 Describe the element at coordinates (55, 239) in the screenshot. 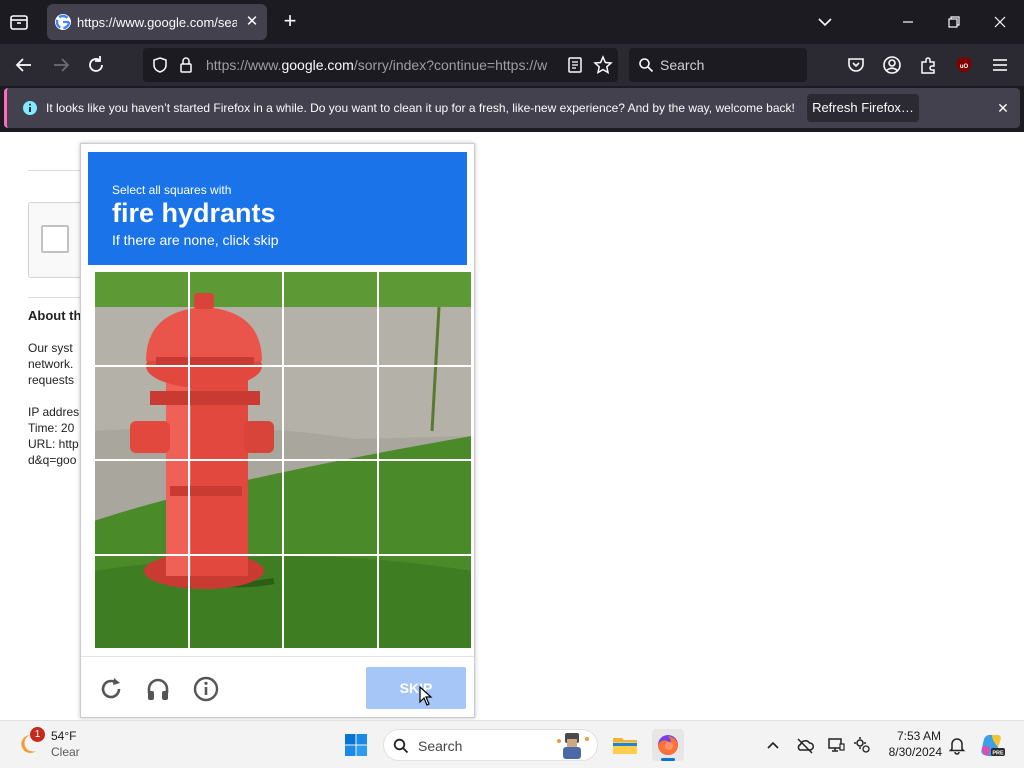

I see `recaptcha-checkbox` at that location.